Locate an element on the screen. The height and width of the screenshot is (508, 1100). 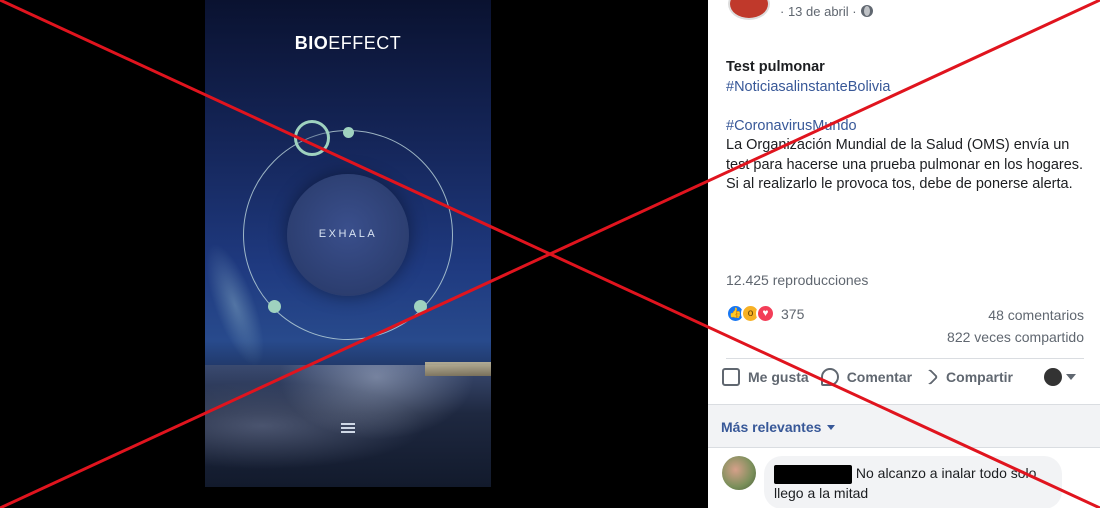
divider is located at coordinates (905, 358).